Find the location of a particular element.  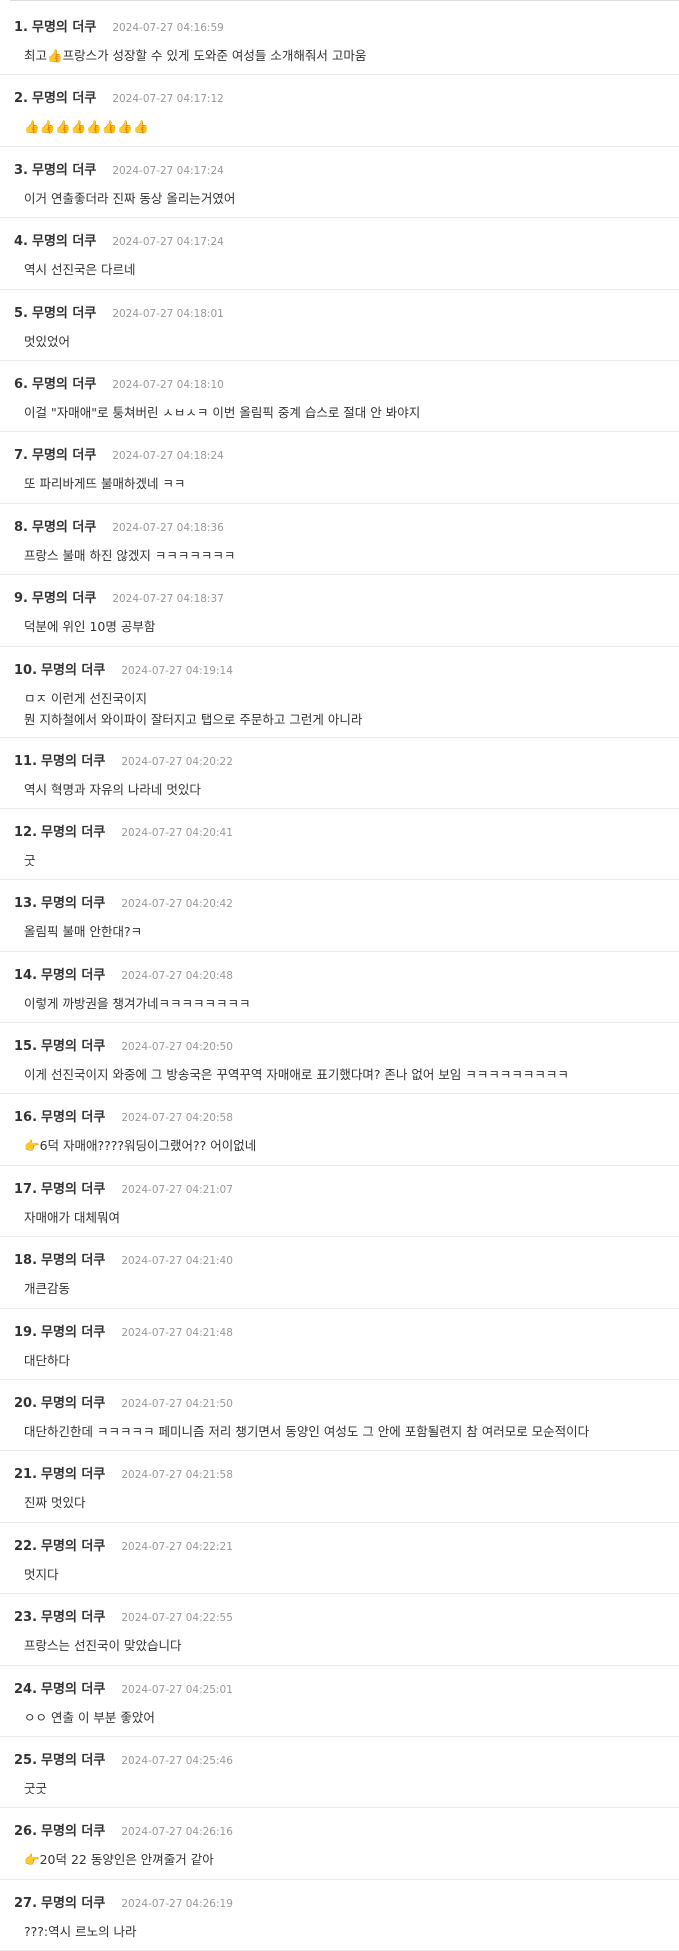

comment-author: 13. is located at coordinates (25, 903).